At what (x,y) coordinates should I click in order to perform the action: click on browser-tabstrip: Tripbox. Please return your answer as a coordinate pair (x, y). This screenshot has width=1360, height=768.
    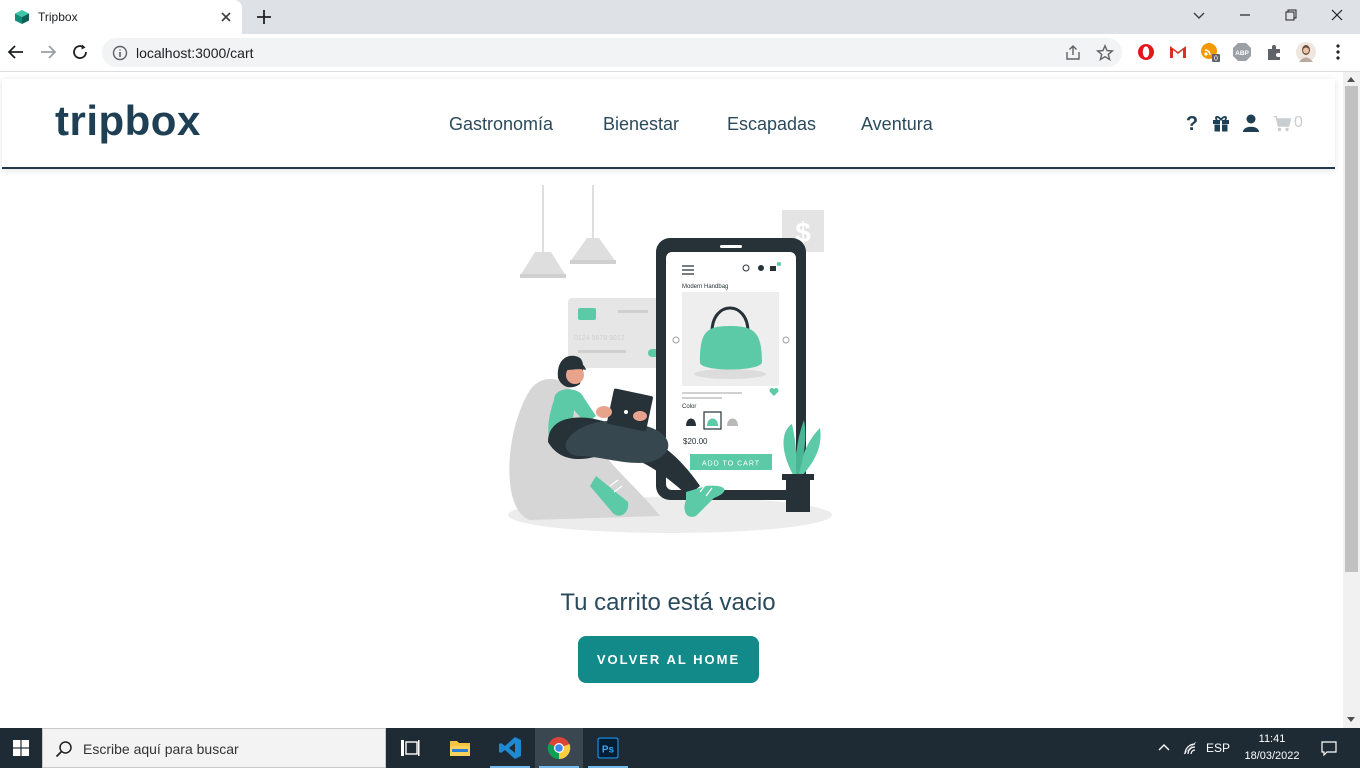
    Looking at the image, I should click on (680, 17).